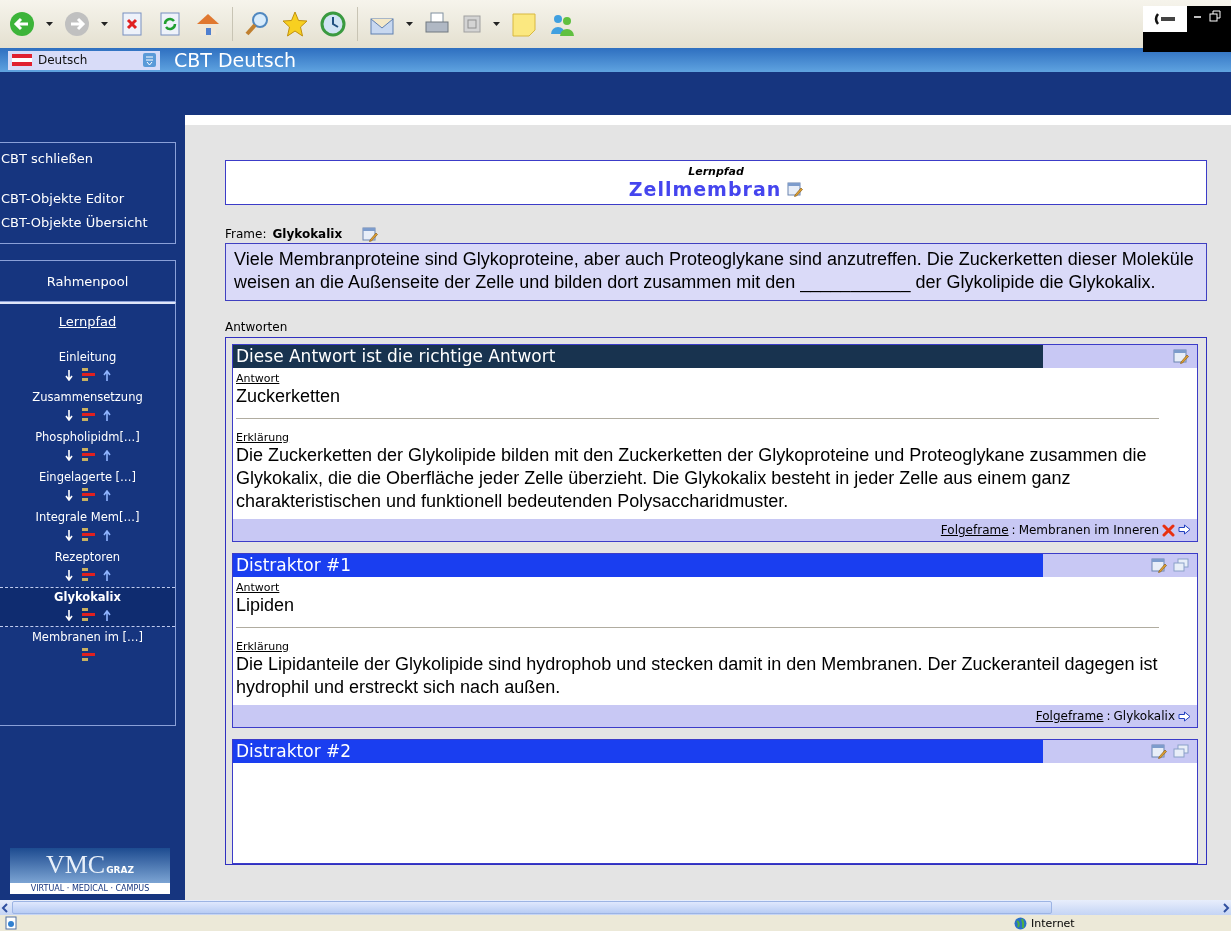 The height and width of the screenshot is (931, 1231). I want to click on path-link: Rezeptoren, so click(87, 557).